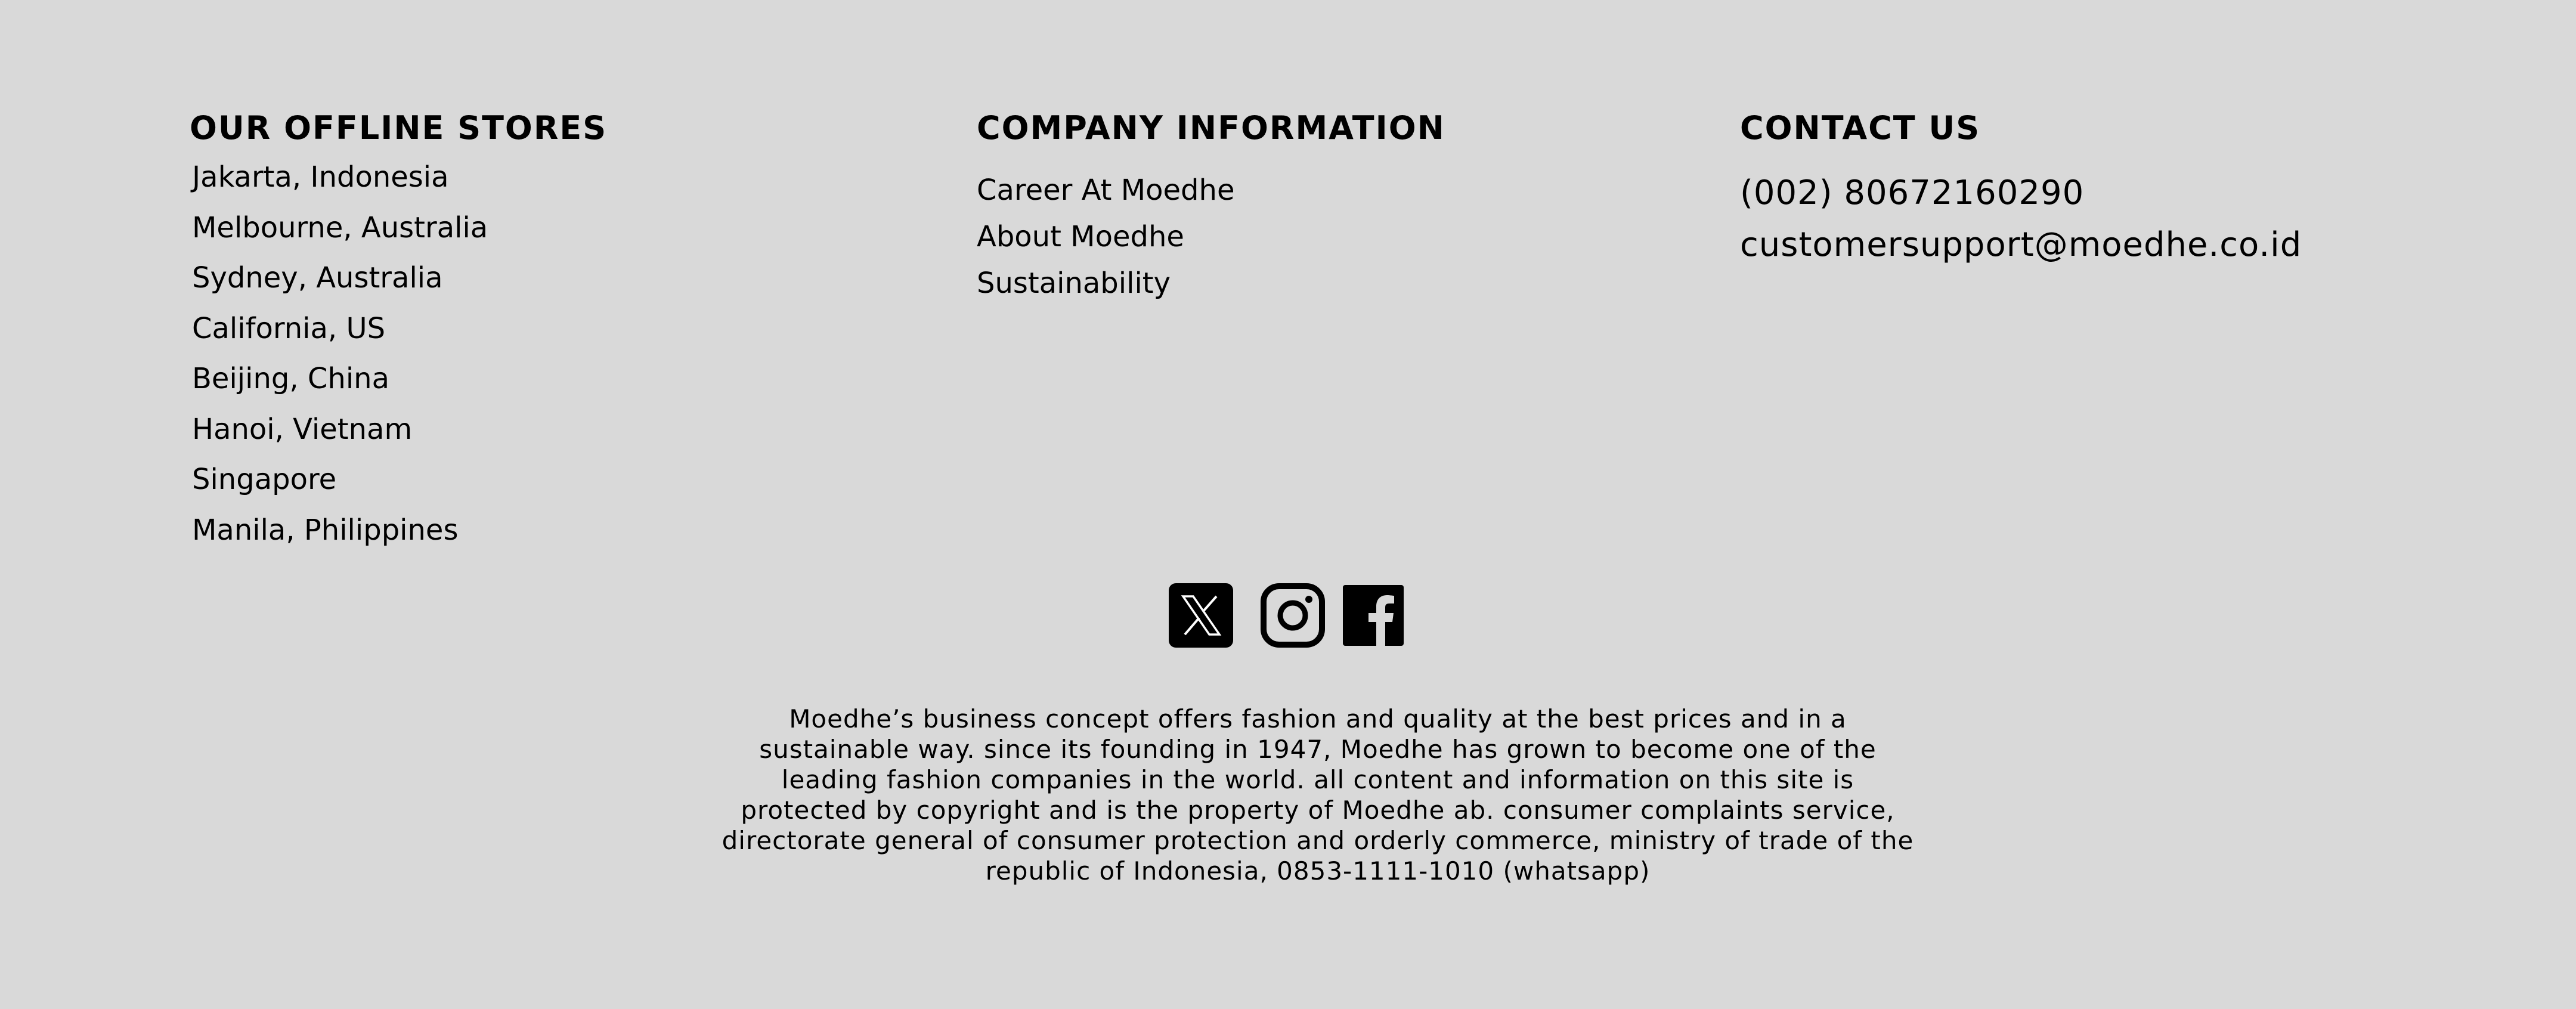  What do you see at coordinates (398, 379) in the screenshot?
I see `store-link-beijing: Beijing, China` at bounding box center [398, 379].